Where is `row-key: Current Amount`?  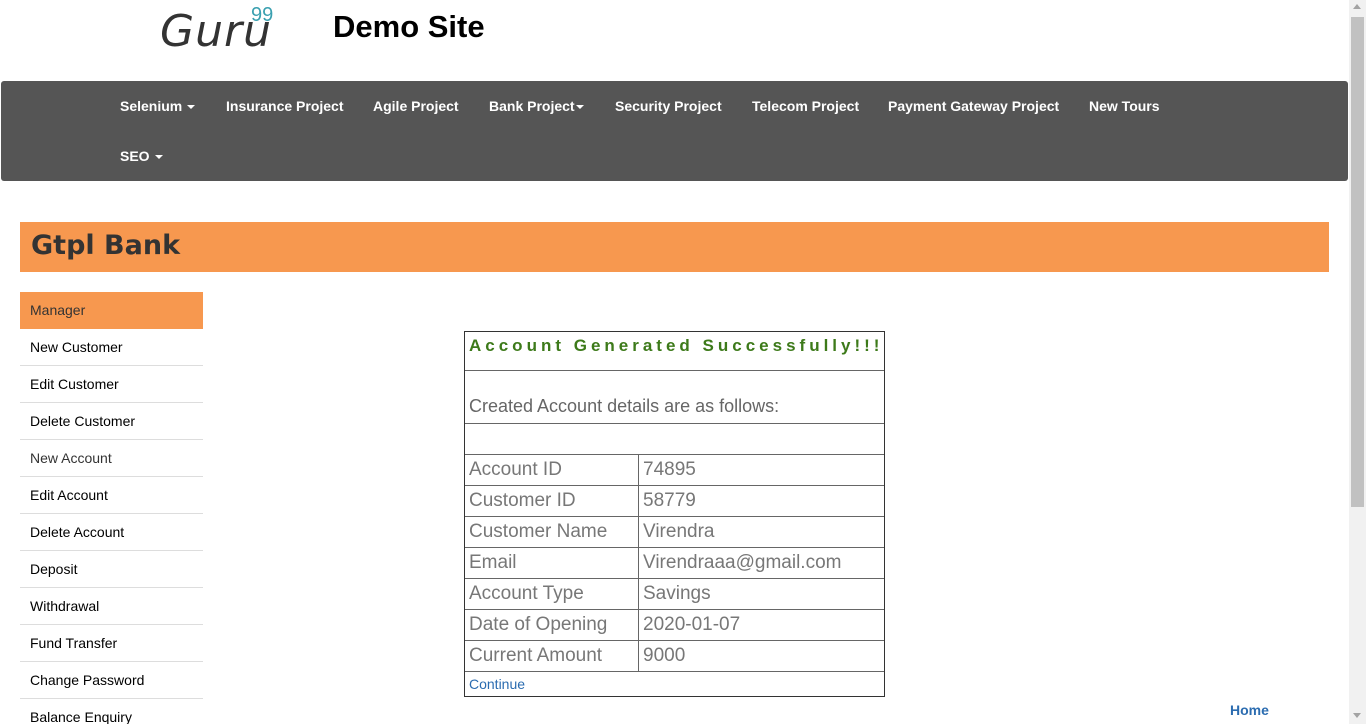 row-key: Current Amount is located at coordinates (552, 656).